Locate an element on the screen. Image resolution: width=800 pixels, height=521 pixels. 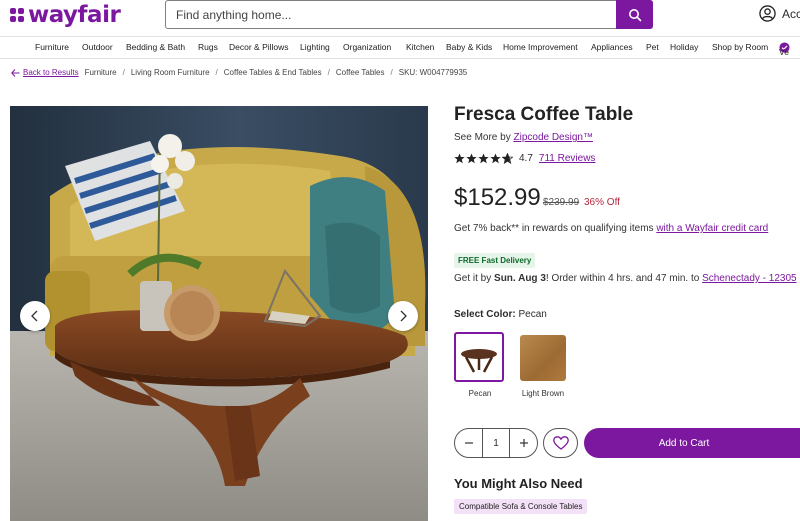
quantity-stepper: 1 is located at coordinates (496, 443).